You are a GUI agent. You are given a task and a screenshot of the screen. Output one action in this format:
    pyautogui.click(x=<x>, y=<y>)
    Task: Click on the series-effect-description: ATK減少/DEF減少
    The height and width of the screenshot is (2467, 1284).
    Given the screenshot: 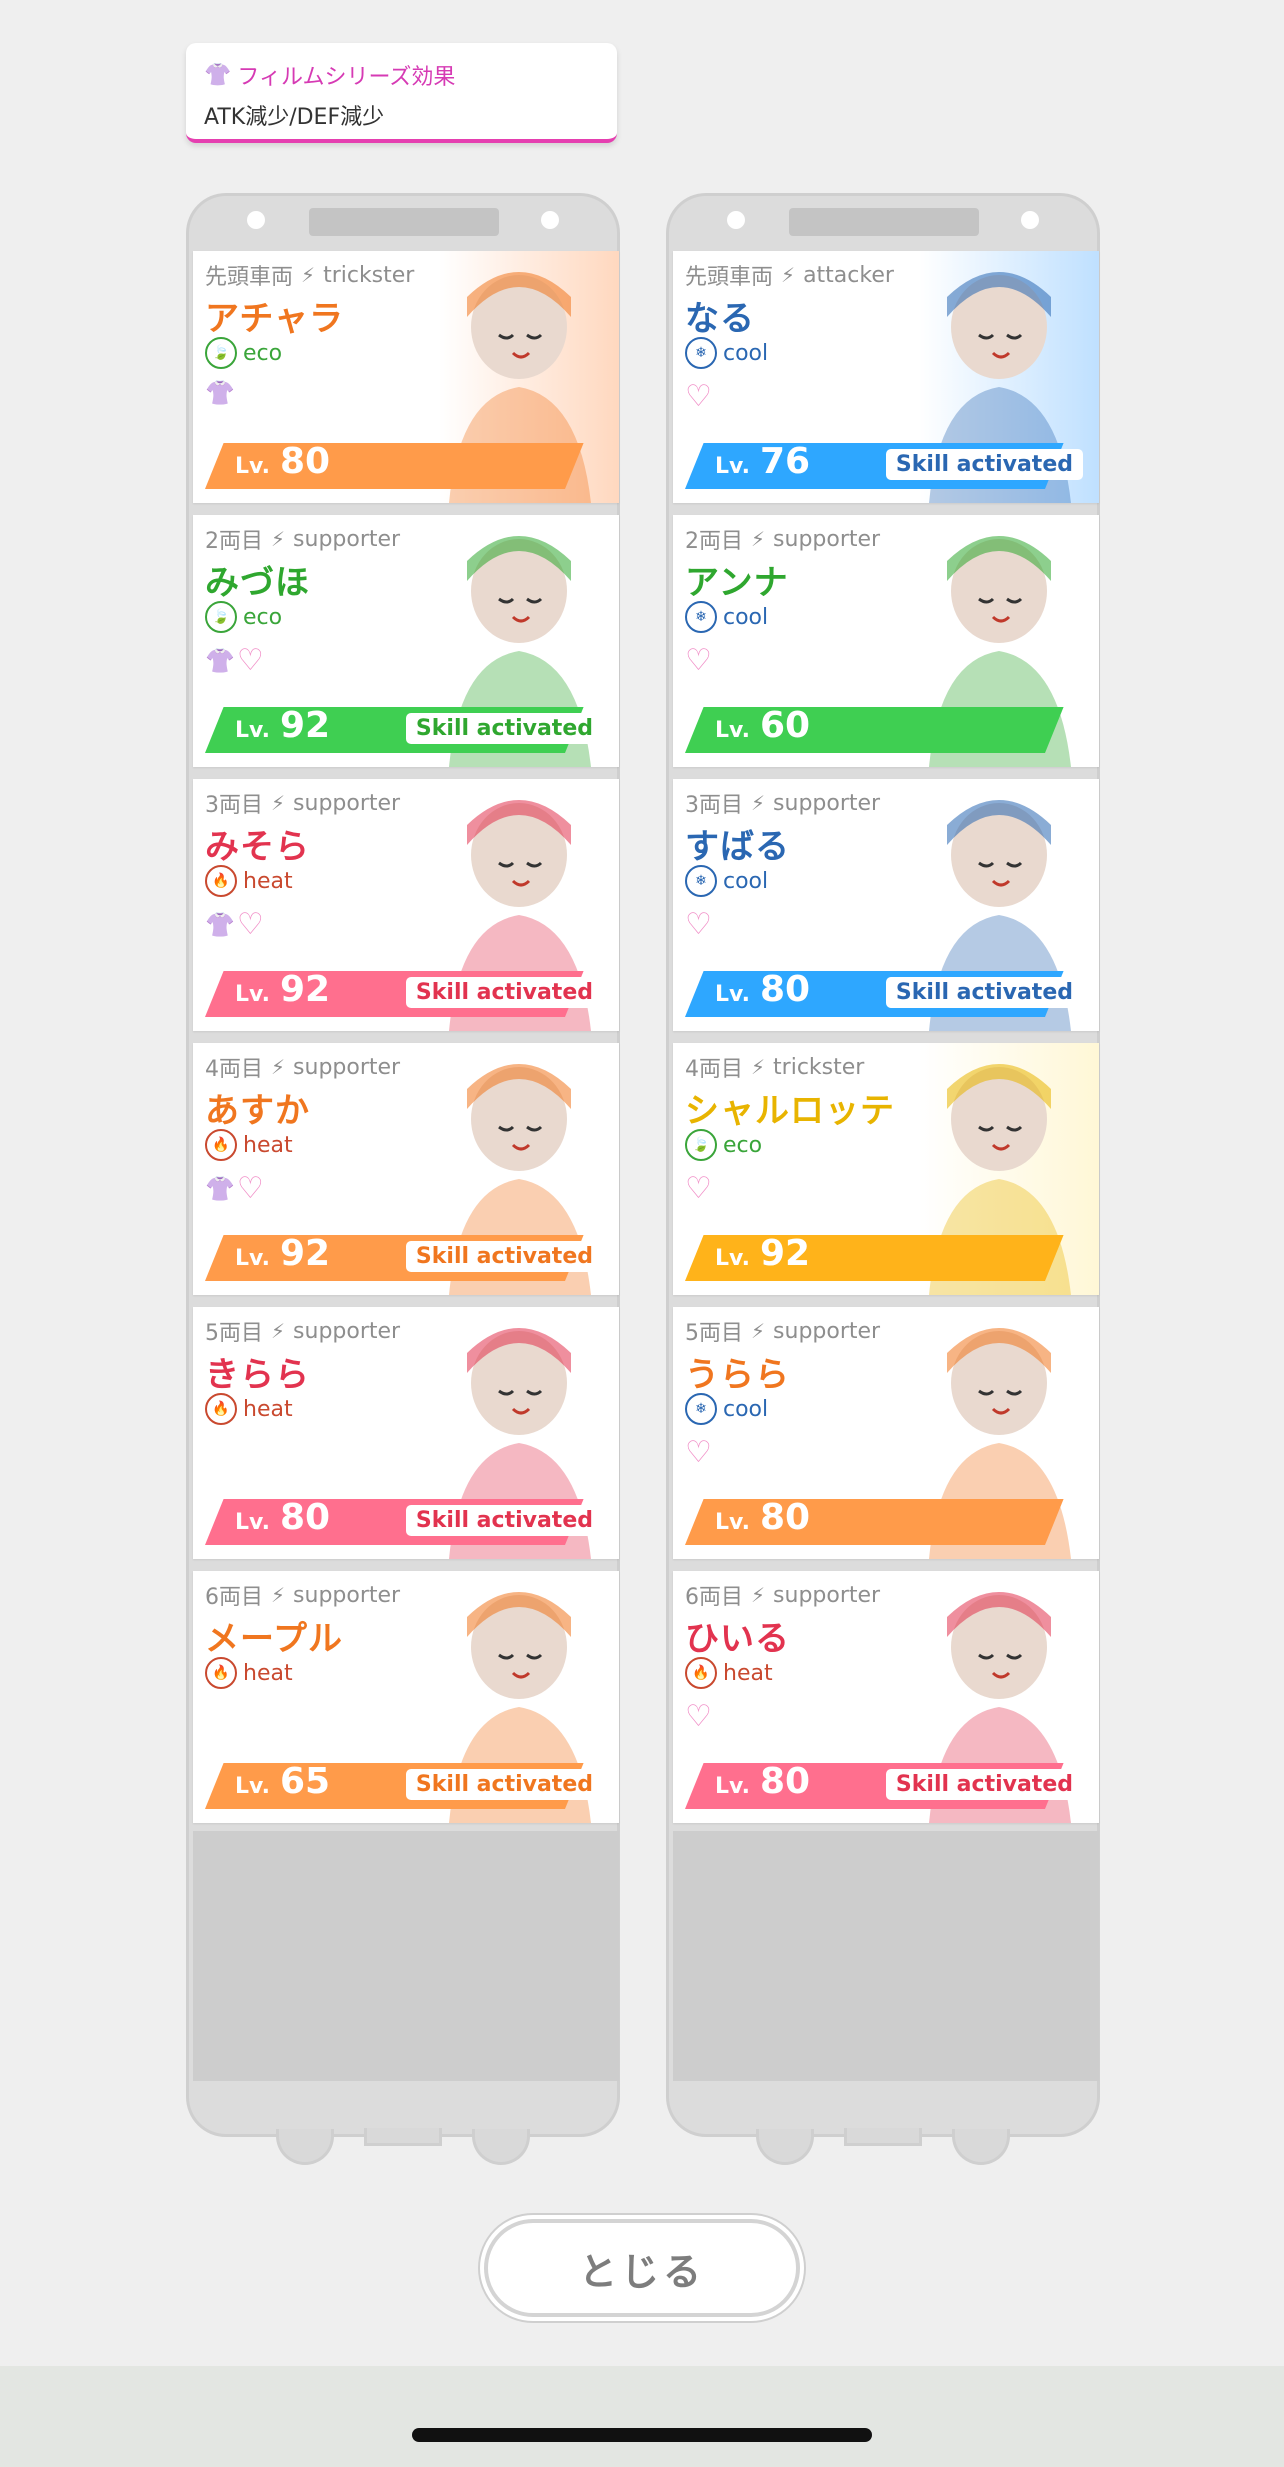 What is the action you would take?
    pyautogui.click(x=294, y=117)
    